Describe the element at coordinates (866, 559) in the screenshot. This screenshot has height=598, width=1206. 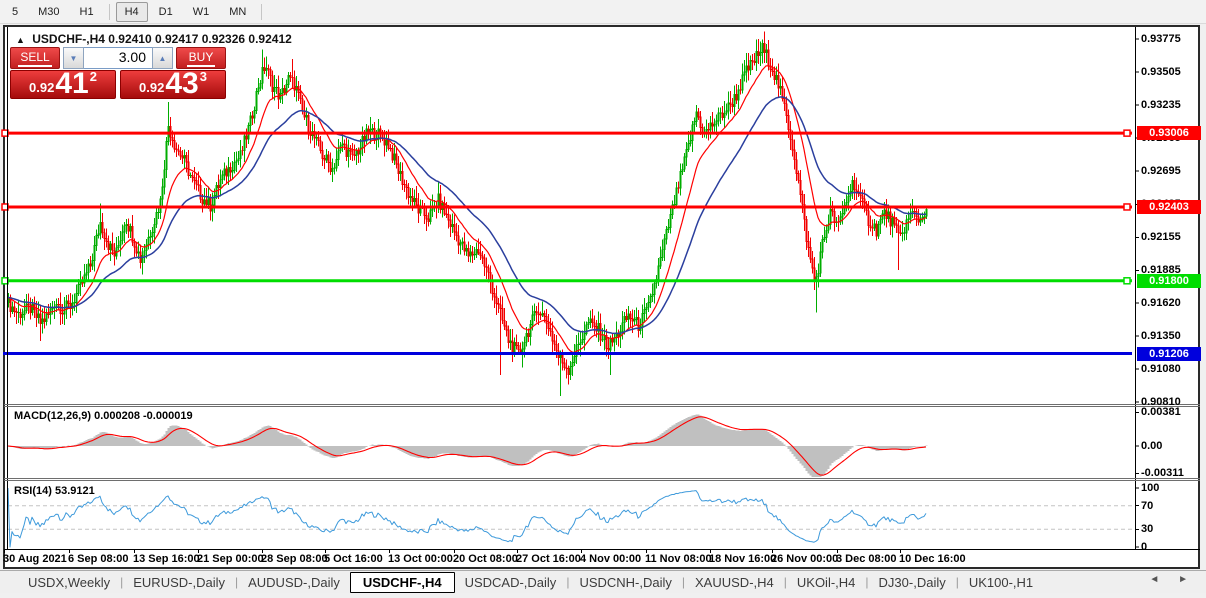
I see `time-tick-label: 3 Dec 08:00` at that location.